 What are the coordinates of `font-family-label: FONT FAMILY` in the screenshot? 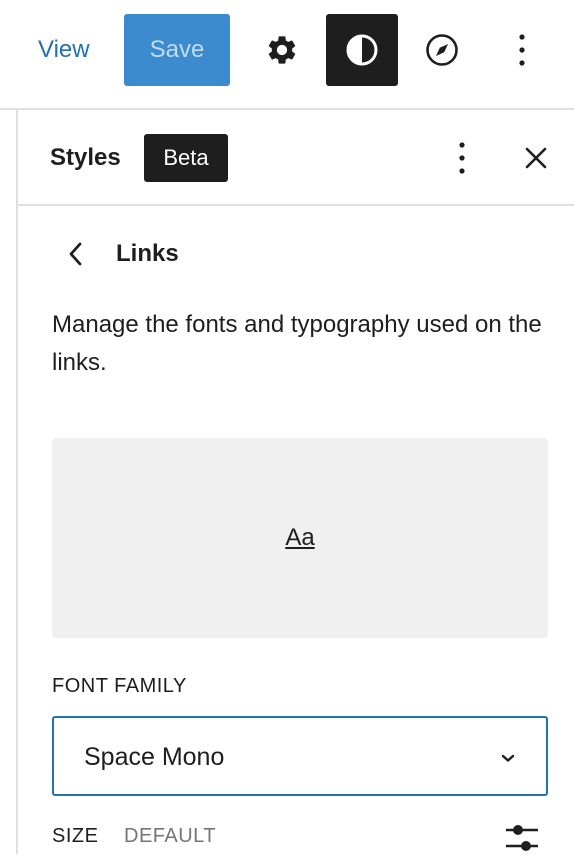 It's located at (119, 686).